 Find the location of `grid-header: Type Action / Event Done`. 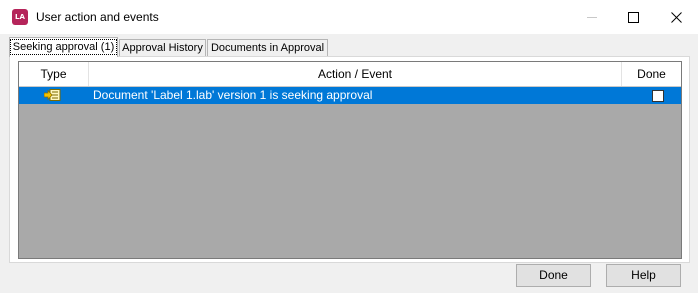

grid-header: Type Action / Event Done is located at coordinates (350, 74).